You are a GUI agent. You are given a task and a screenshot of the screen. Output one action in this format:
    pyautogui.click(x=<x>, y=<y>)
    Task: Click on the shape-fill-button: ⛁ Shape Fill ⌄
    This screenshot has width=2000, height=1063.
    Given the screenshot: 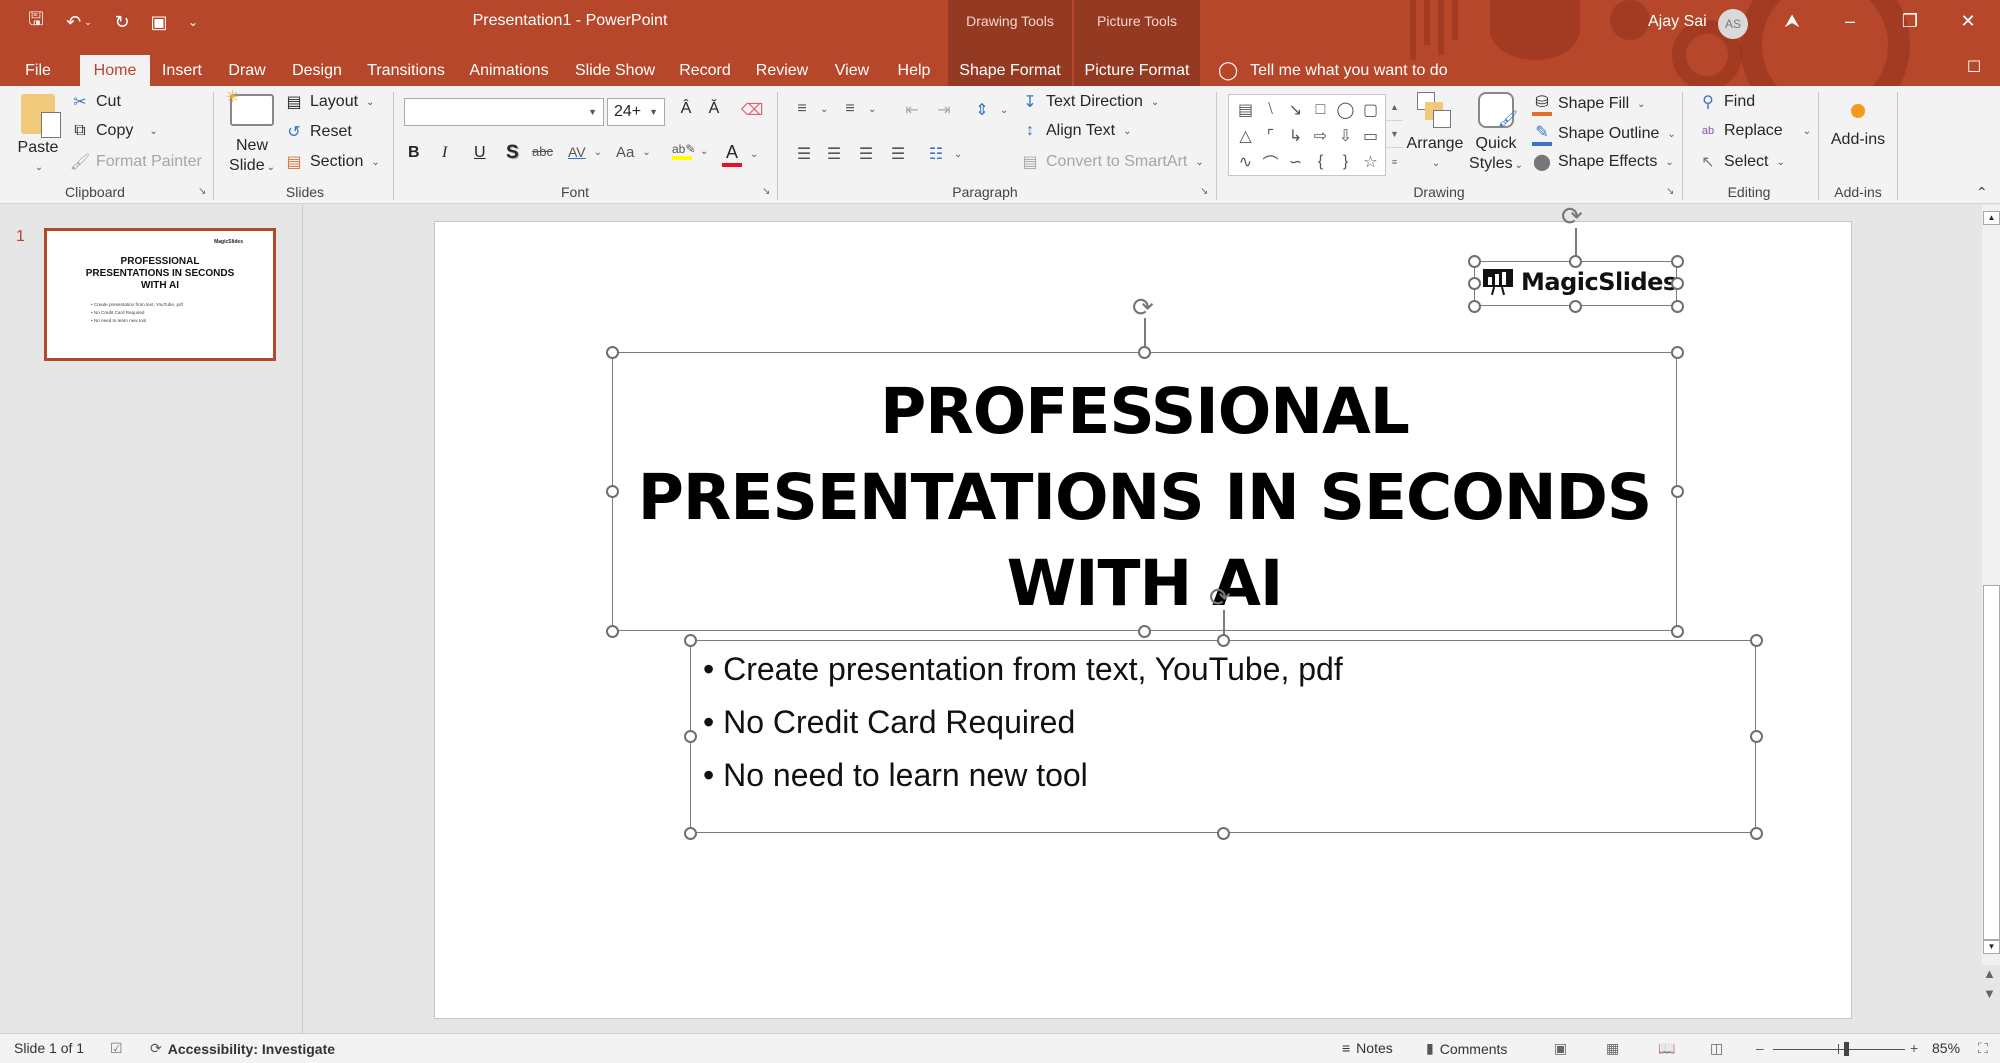 What is the action you would take?
    pyautogui.click(x=1589, y=104)
    